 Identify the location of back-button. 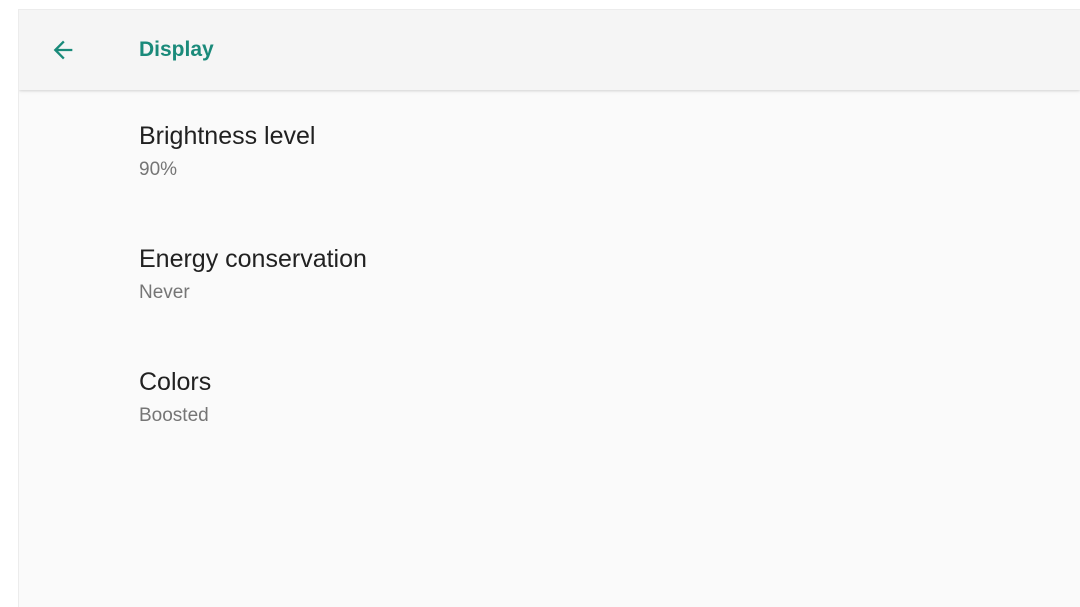
(63, 50).